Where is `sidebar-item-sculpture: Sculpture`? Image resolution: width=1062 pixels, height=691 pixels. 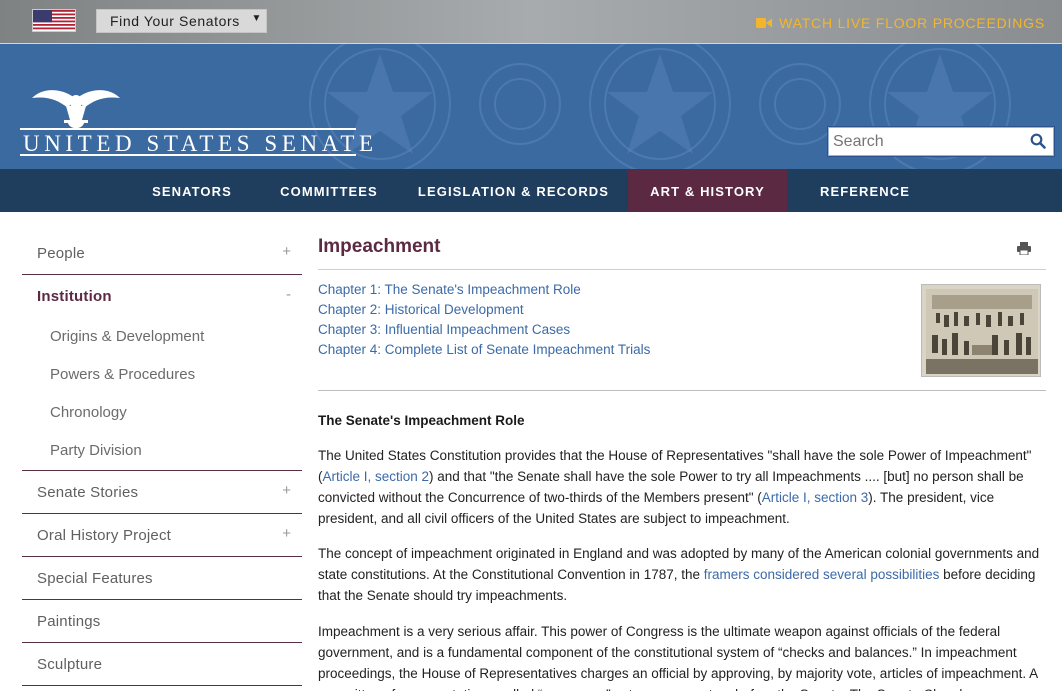 sidebar-item-sculpture: Sculpture is located at coordinates (162, 664).